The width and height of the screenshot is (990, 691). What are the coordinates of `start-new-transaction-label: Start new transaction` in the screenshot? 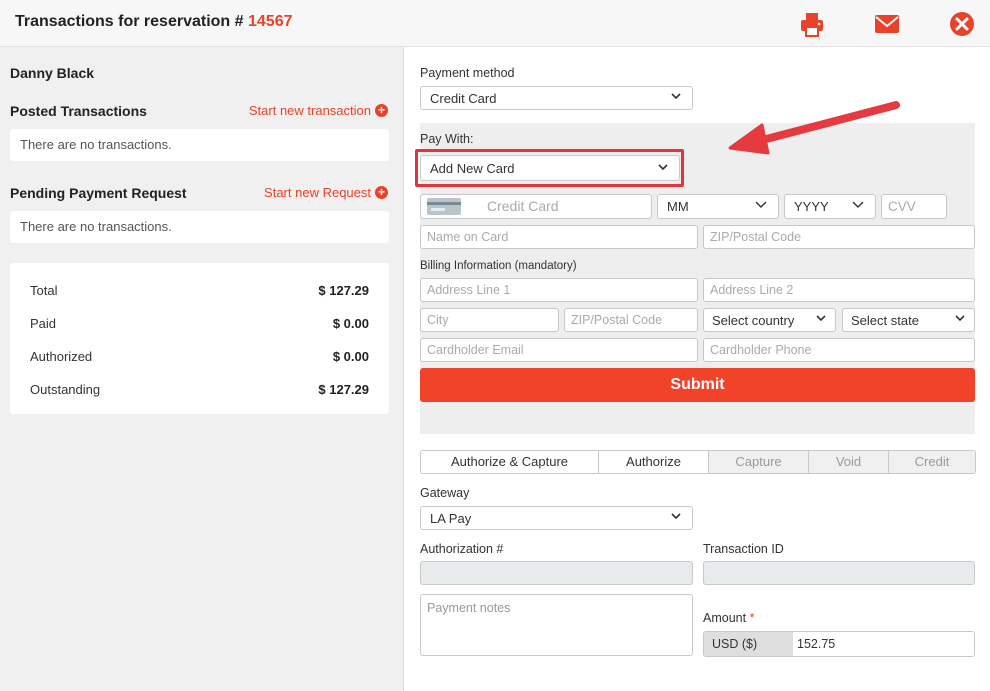 It's located at (309, 110).